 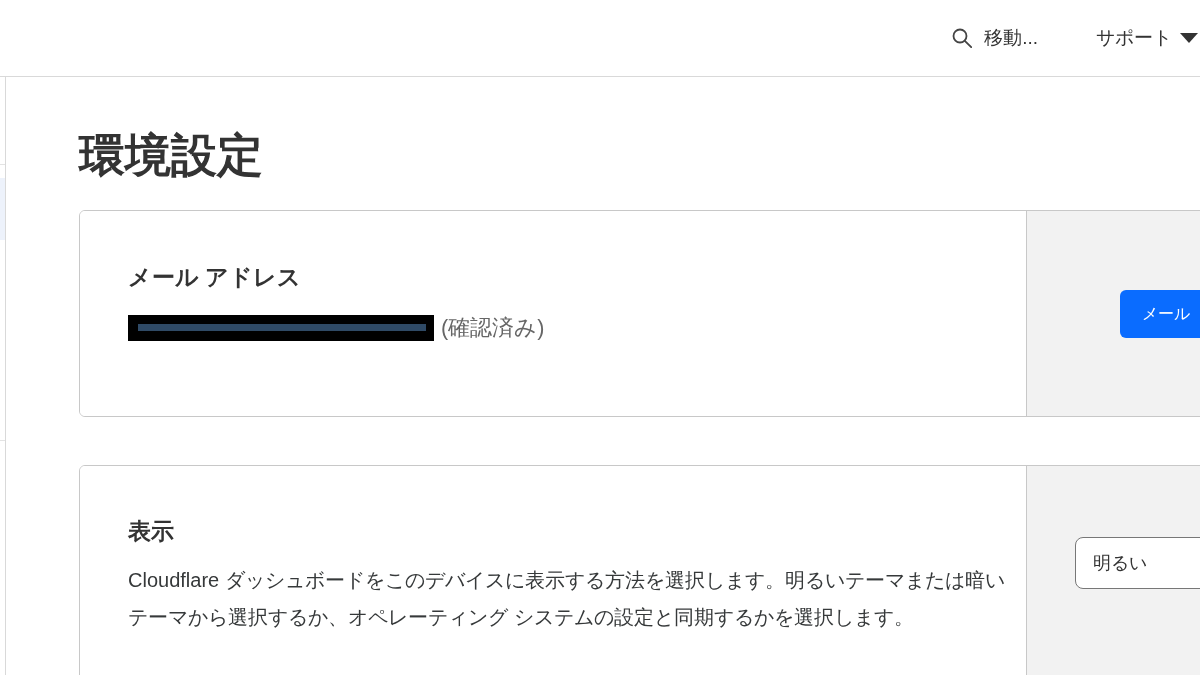 I want to click on section-heading: メール アドレス, so click(x=215, y=278).